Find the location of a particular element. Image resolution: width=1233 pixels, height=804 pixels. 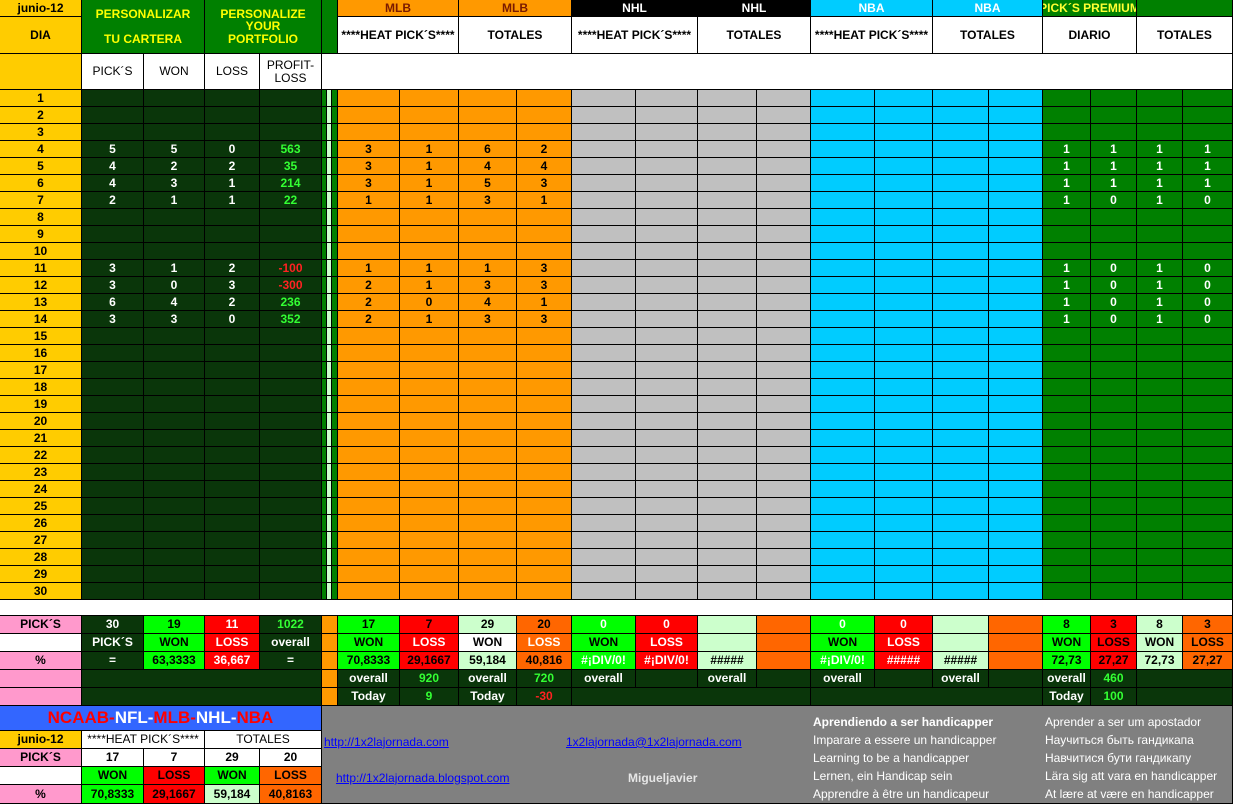

mlb-cell: 2 is located at coordinates (369, 302).